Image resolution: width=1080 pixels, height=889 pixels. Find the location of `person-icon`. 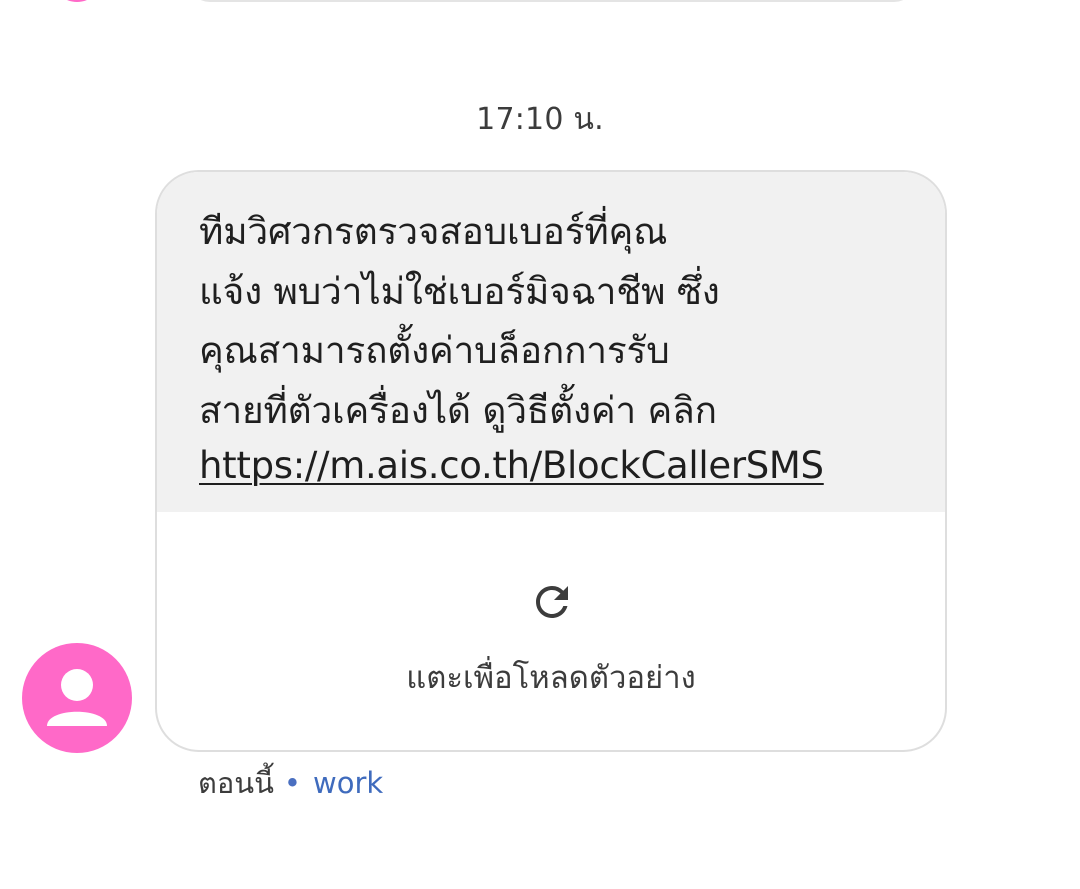

person-icon is located at coordinates (77, 697).